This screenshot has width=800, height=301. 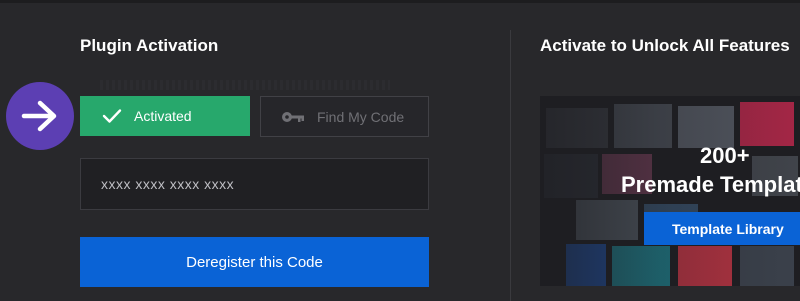 What do you see at coordinates (665, 45) in the screenshot?
I see `unlock-title: Activate to Unlock All Features` at bounding box center [665, 45].